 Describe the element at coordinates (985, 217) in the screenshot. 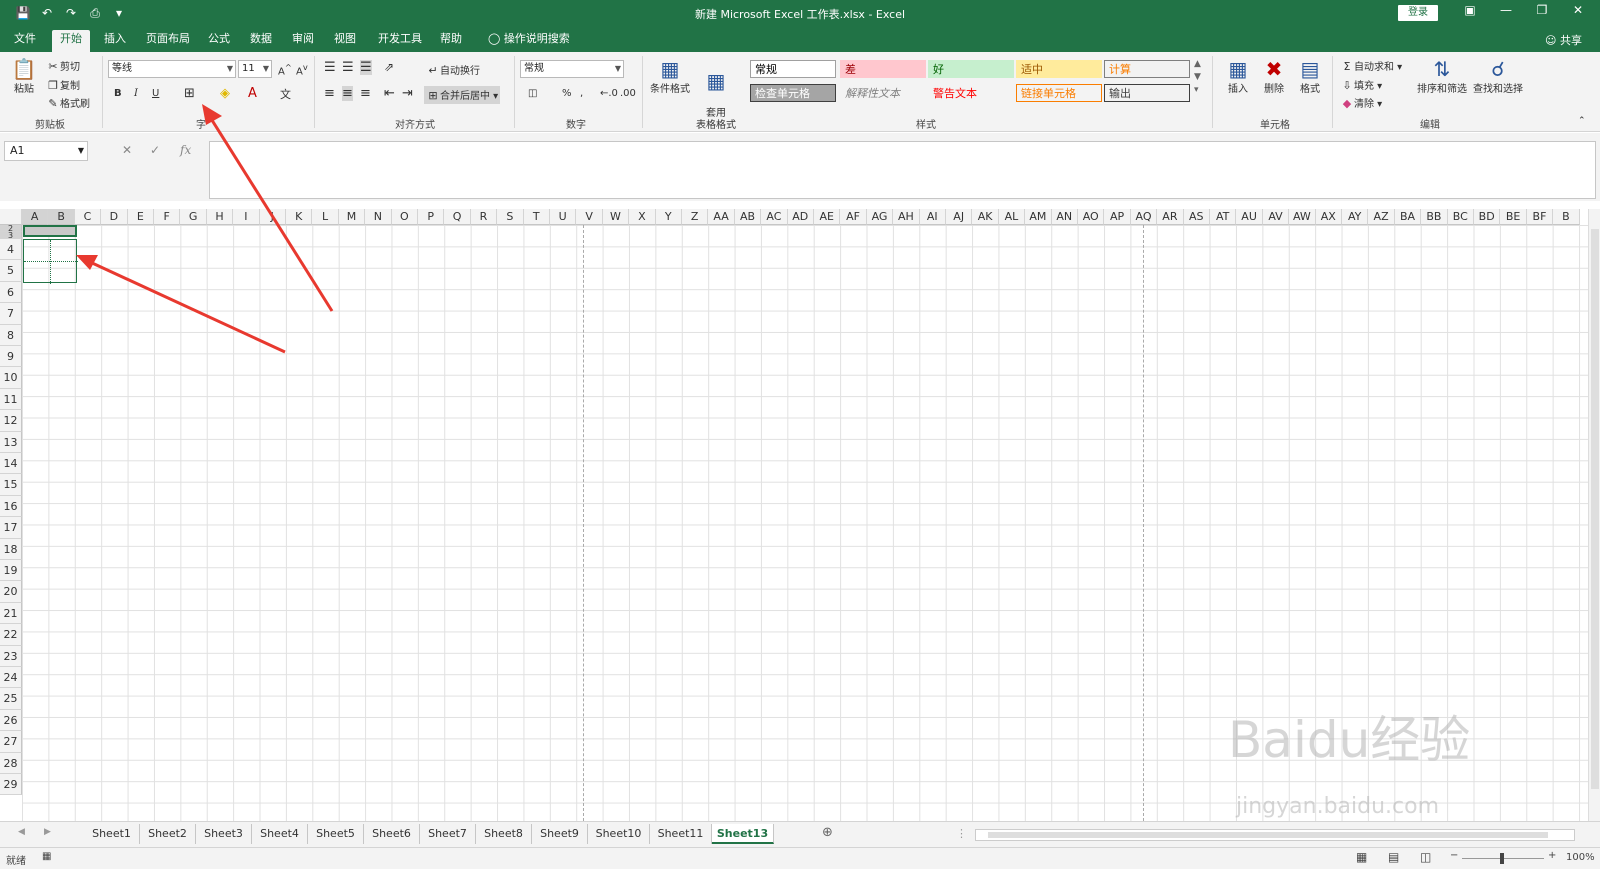

I see `column-header: AK` at that location.